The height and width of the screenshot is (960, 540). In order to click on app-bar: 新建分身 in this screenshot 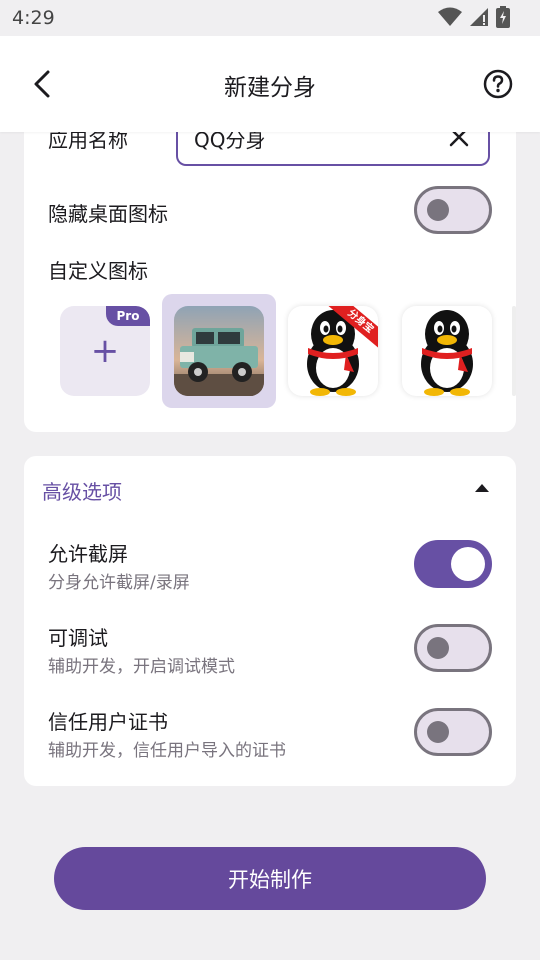, I will do `click(270, 84)`.